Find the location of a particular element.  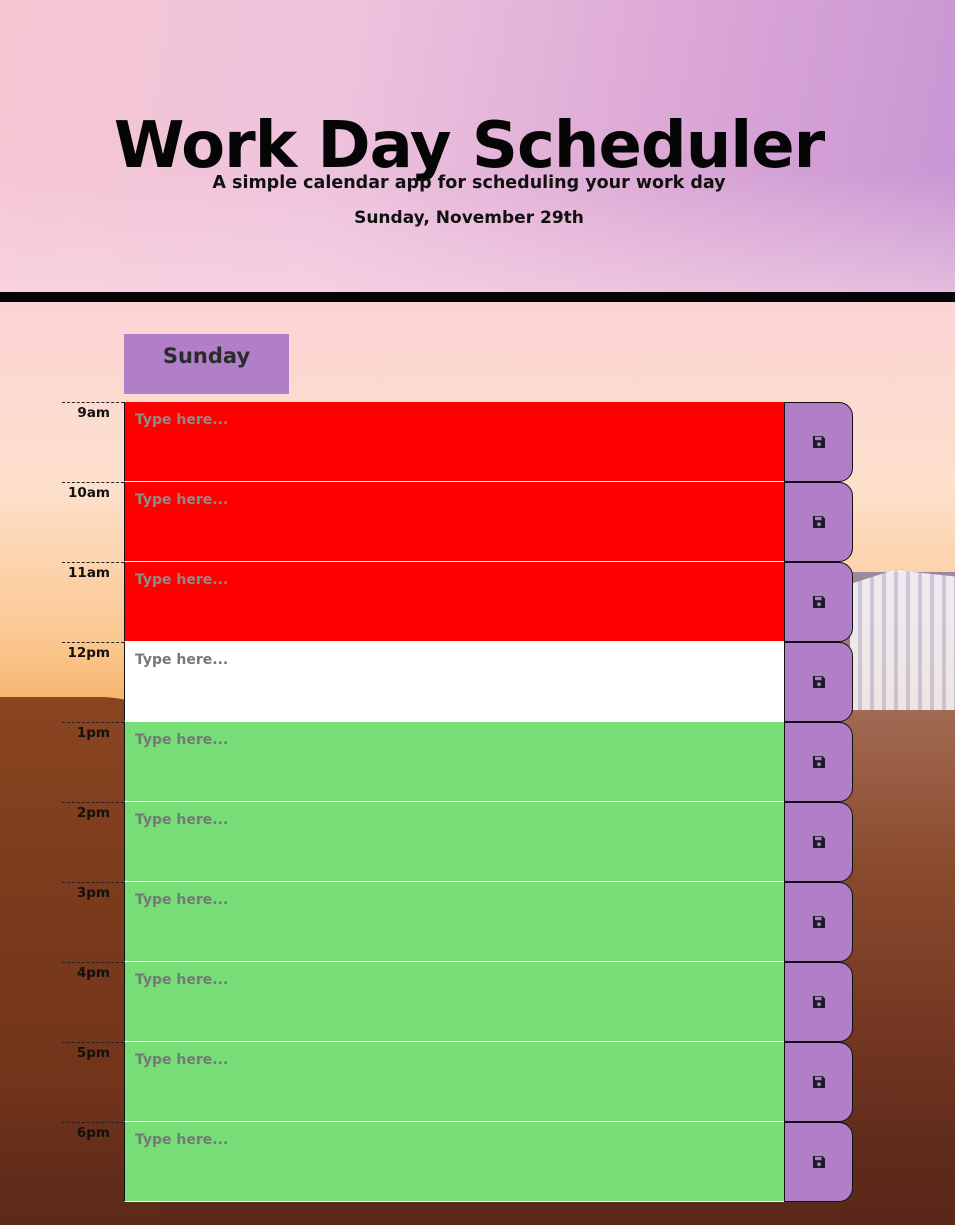

header-divider is located at coordinates (477, 297).